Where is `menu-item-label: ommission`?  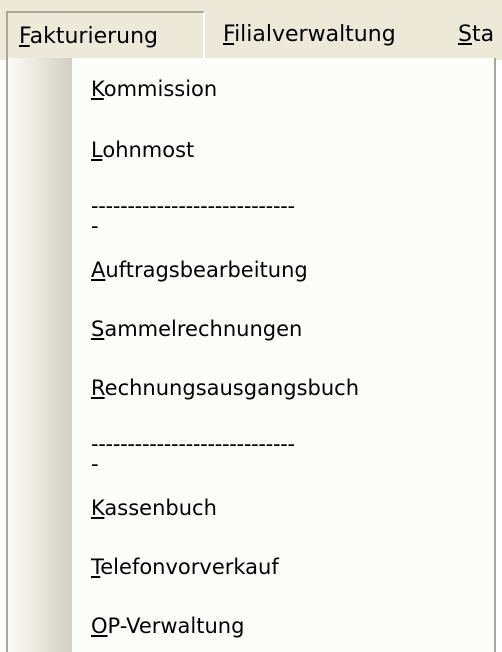
menu-item-label: ommission is located at coordinates (160, 89).